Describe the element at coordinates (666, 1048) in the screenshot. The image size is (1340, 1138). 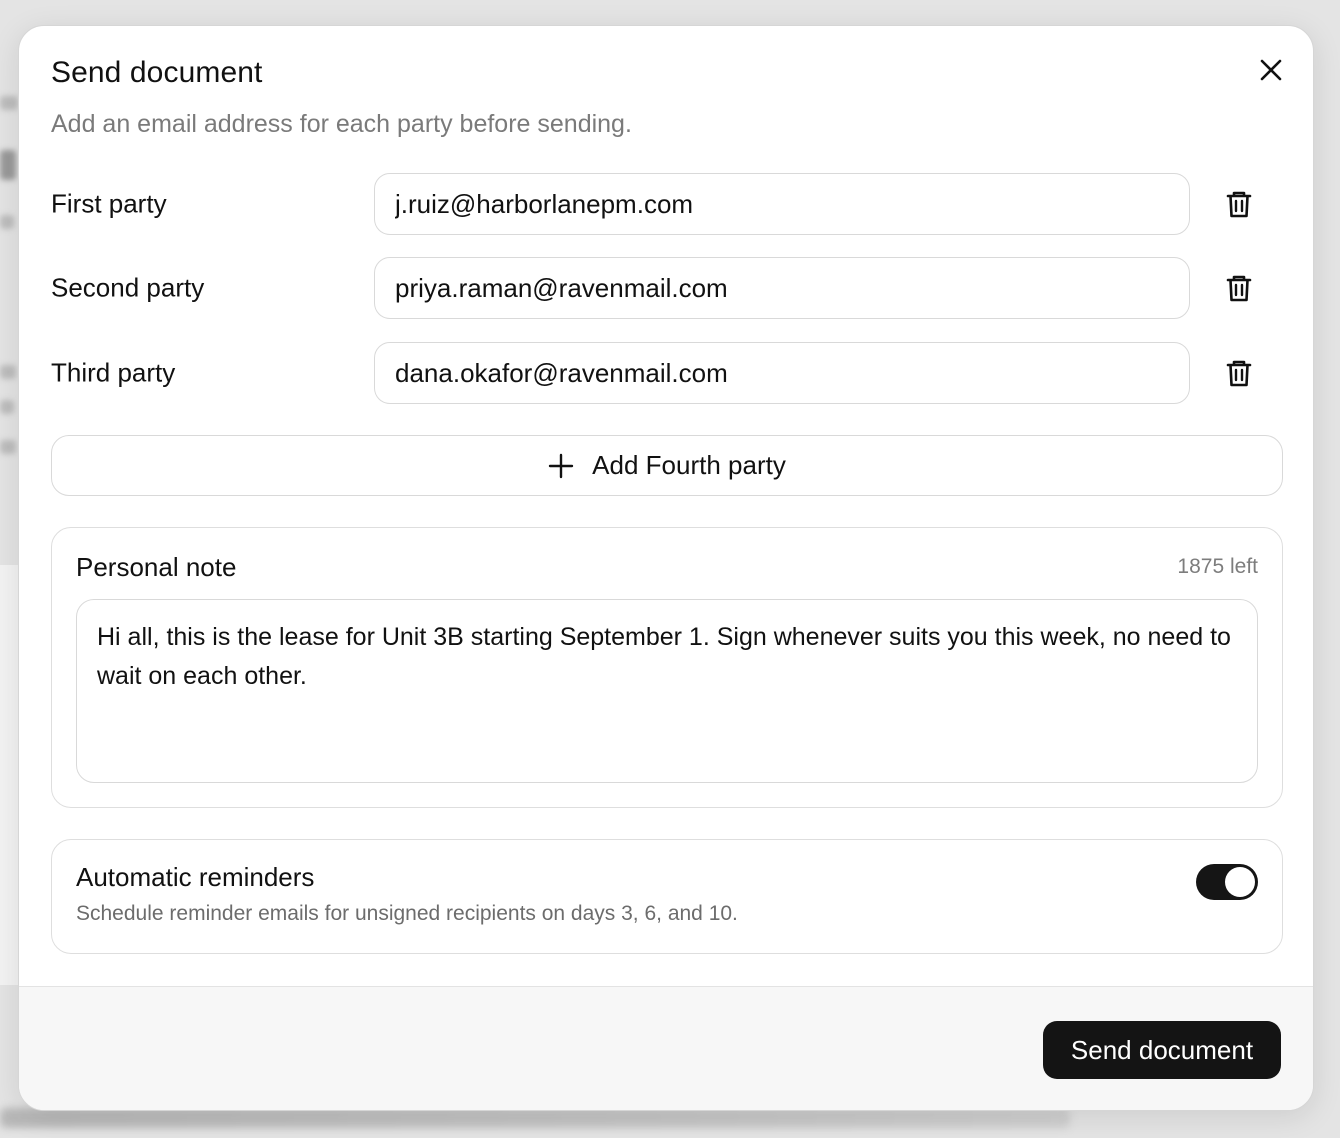
I see `dialog-footer: Send document` at that location.